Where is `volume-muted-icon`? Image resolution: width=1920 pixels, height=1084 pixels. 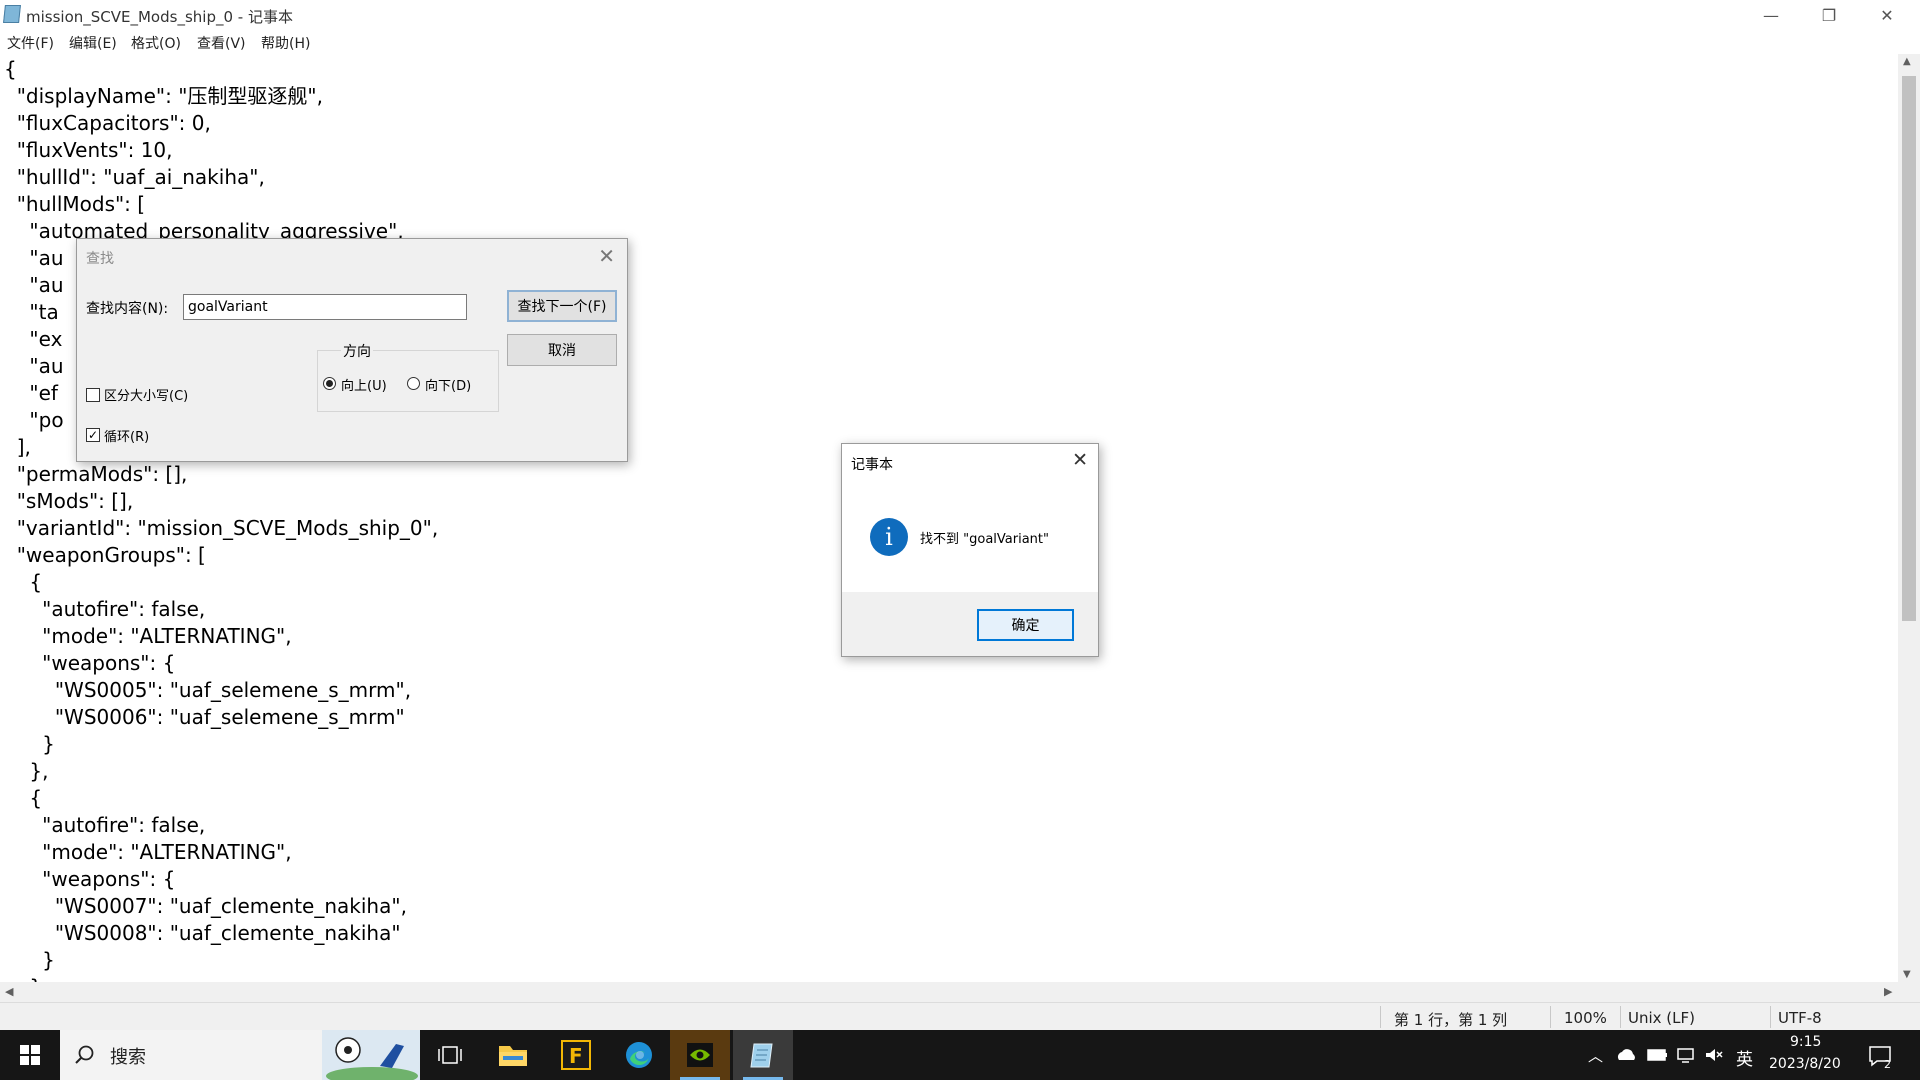
volume-muted-icon is located at coordinates (1714, 1055).